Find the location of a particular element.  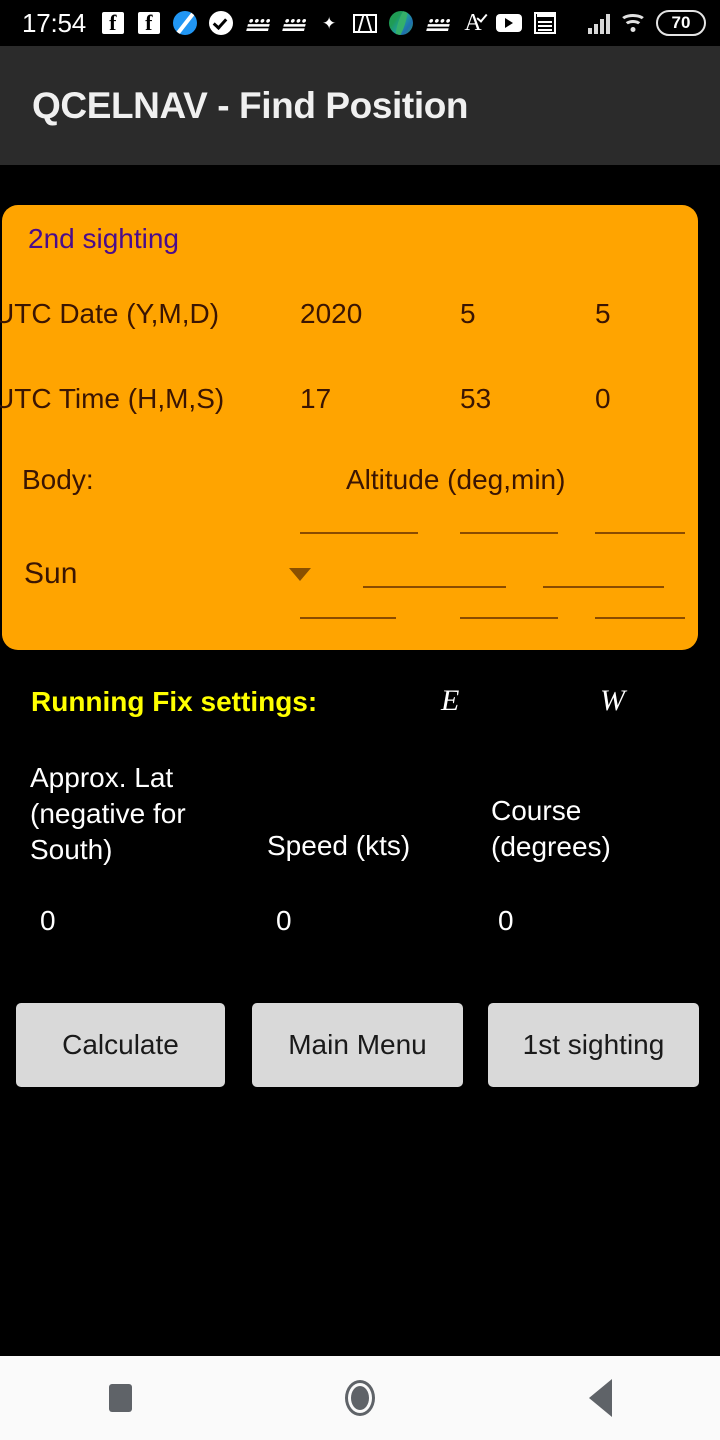

back-button is located at coordinates (600, 1398).